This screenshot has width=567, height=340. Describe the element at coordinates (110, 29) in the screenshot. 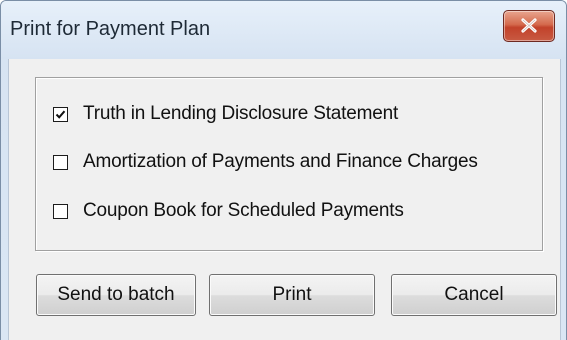

I see `window-title: Print for Payment Plan` at that location.